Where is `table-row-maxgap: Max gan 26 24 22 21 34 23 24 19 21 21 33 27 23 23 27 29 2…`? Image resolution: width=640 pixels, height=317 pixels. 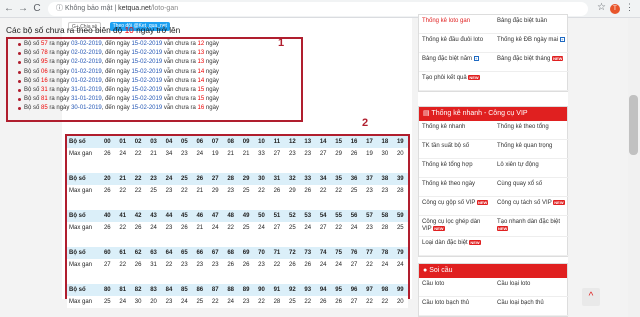
table-row-maxgap: Max gan 26 24 22 21 34 23 24 19 21 21 33 27 23 23 27 29 2… is located at coordinates (237, 154).